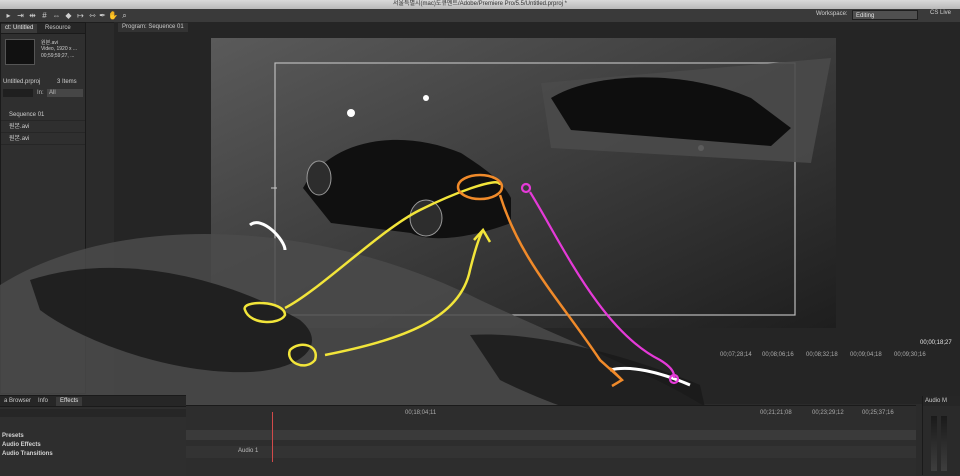 The image size is (960, 476). I want to click on workspace-label: Workspace:, so click(832, 14).